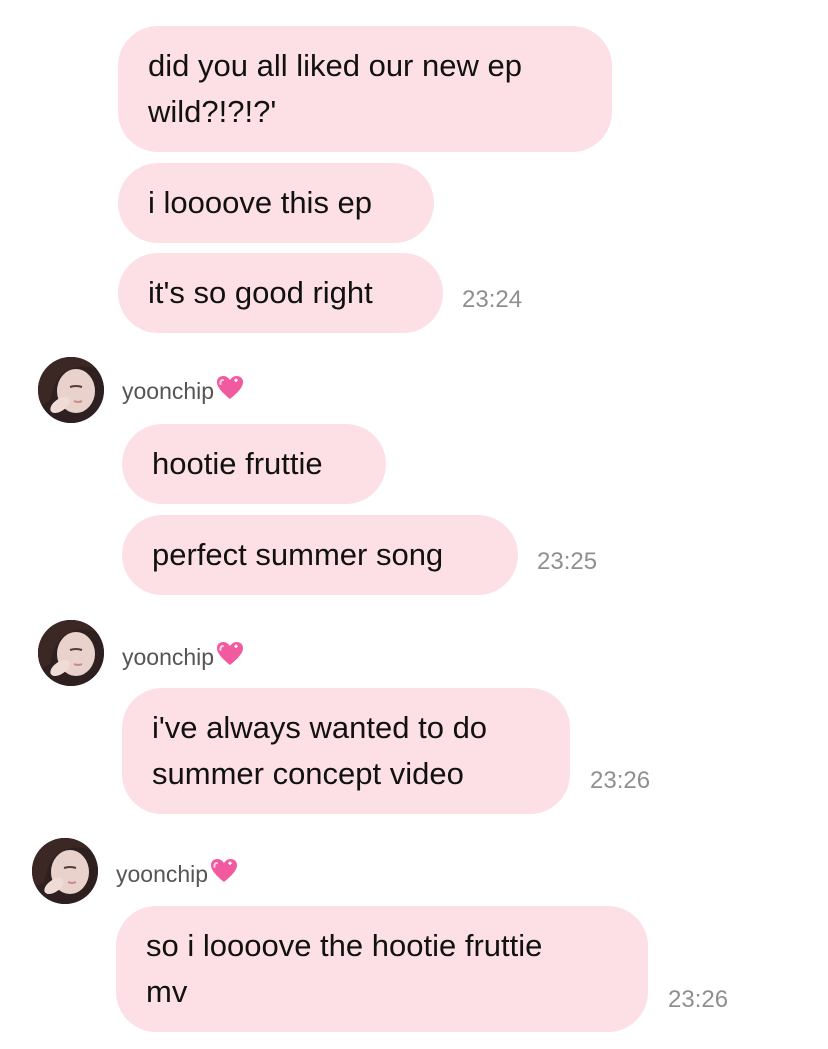 The height and width of the screenshot is (1049, 828). What do you see at coordinates (260, 202) in the screenshot?
I see `message-text: i loooove this ep` at bounding box center [260, 202].